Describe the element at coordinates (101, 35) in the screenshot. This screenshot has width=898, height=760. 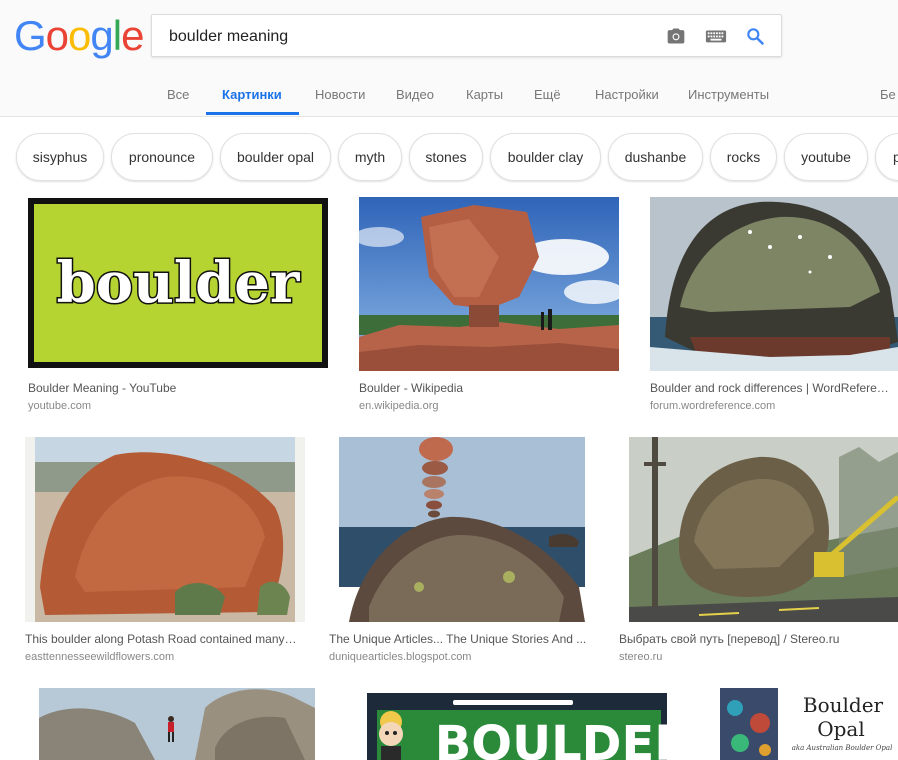
I see `logo-letter: g` at that location.